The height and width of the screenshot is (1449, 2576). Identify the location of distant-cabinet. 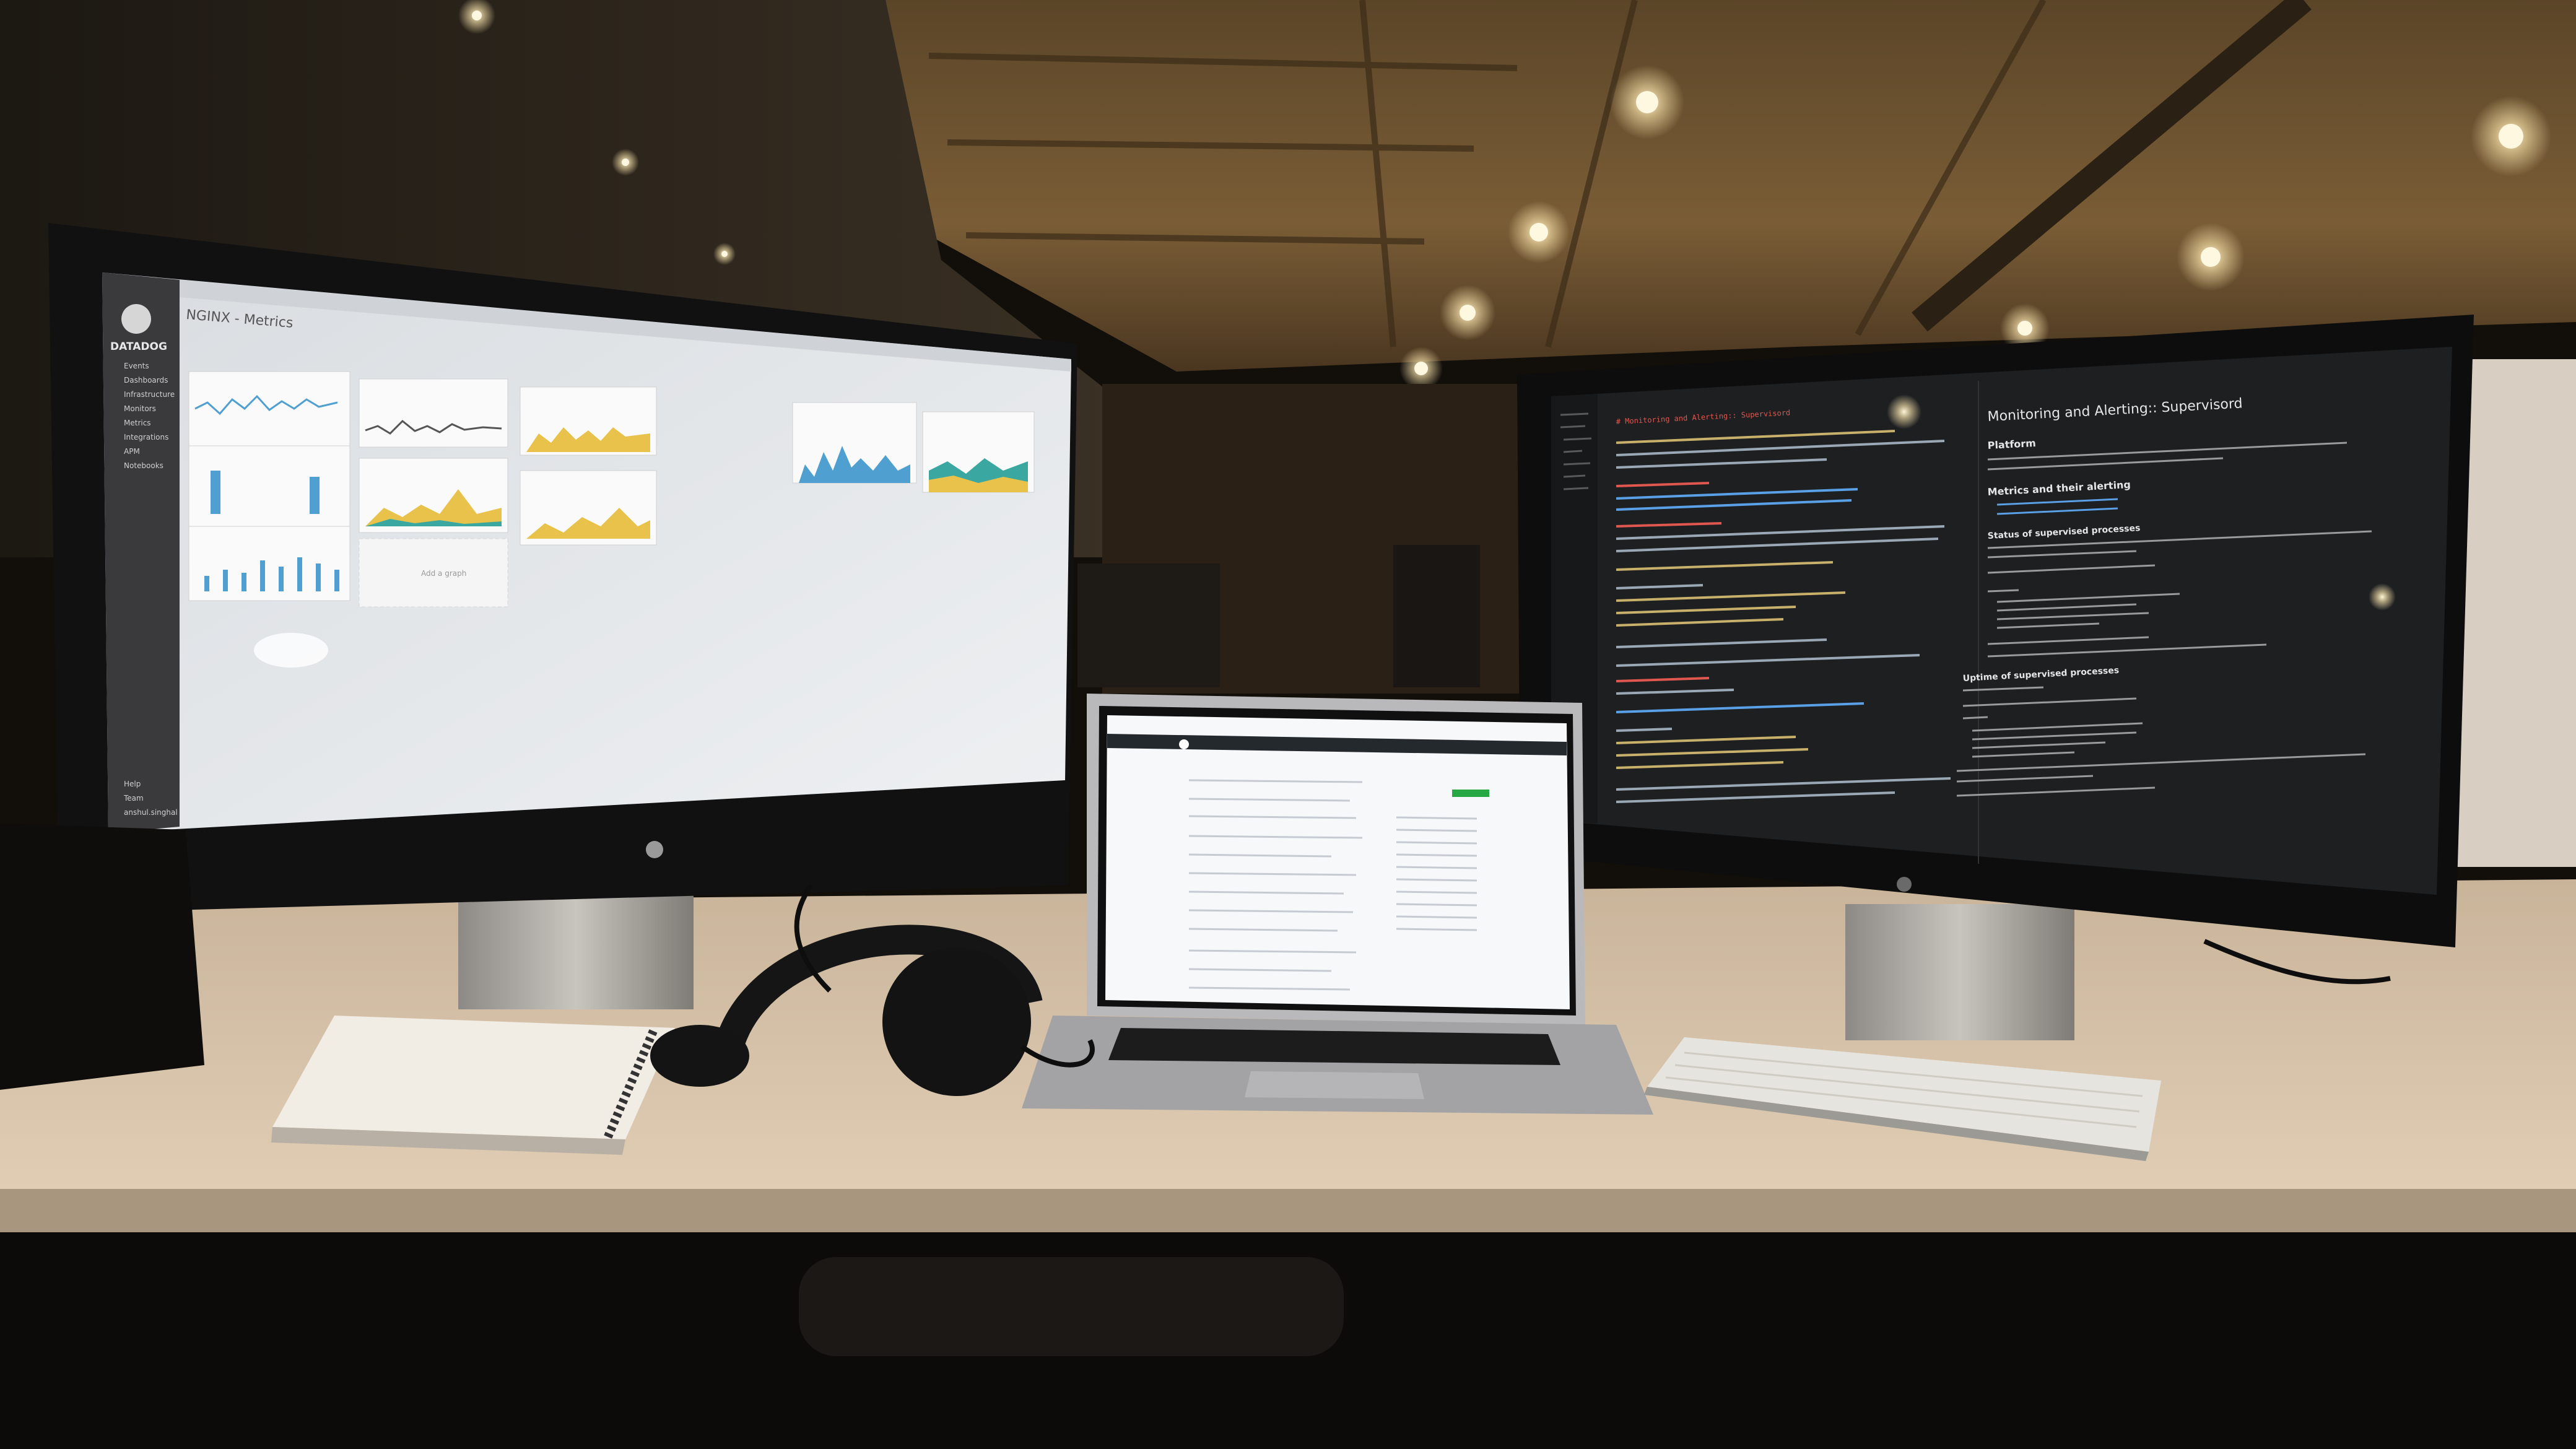
(1436, 616).